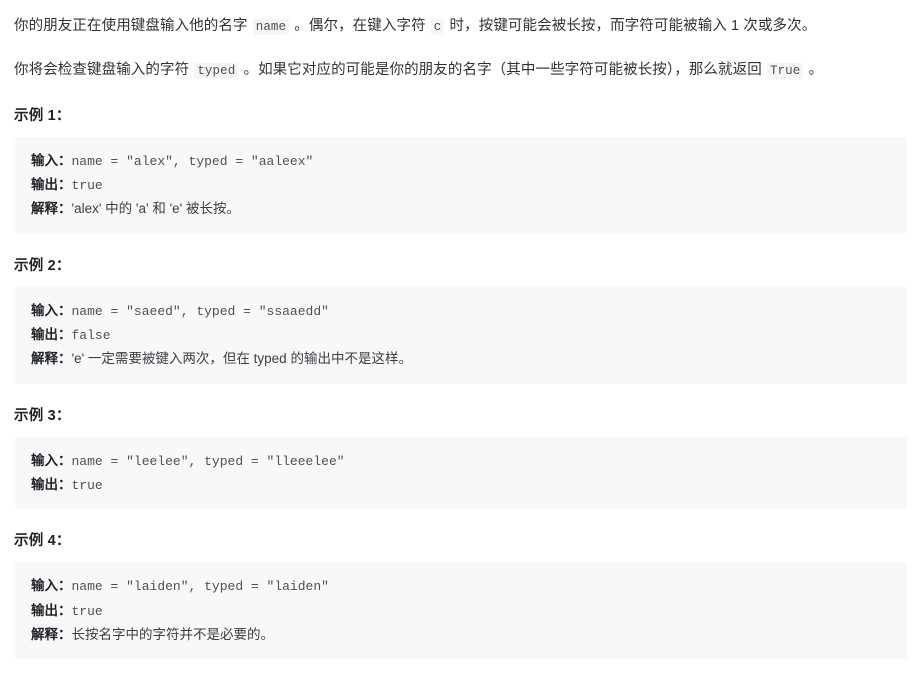  I want to click on code-line: 输入：name = "laiden", typed = "laiden", so click(462, 586).